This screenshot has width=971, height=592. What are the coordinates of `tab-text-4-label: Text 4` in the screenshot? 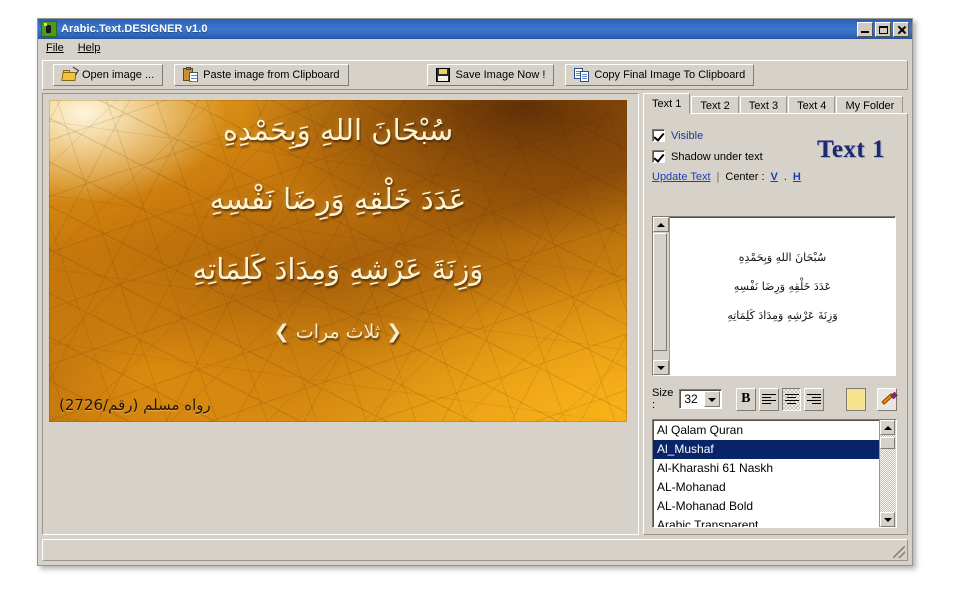 It's located at (812, 105).